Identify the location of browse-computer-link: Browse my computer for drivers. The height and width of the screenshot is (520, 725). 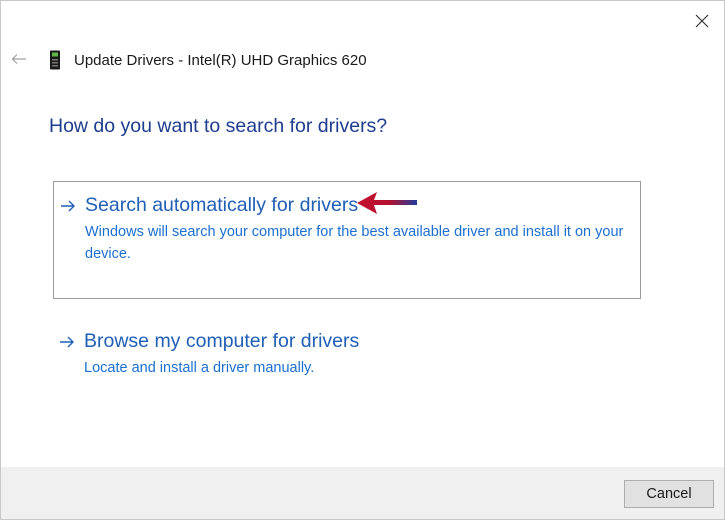
(221, 341).